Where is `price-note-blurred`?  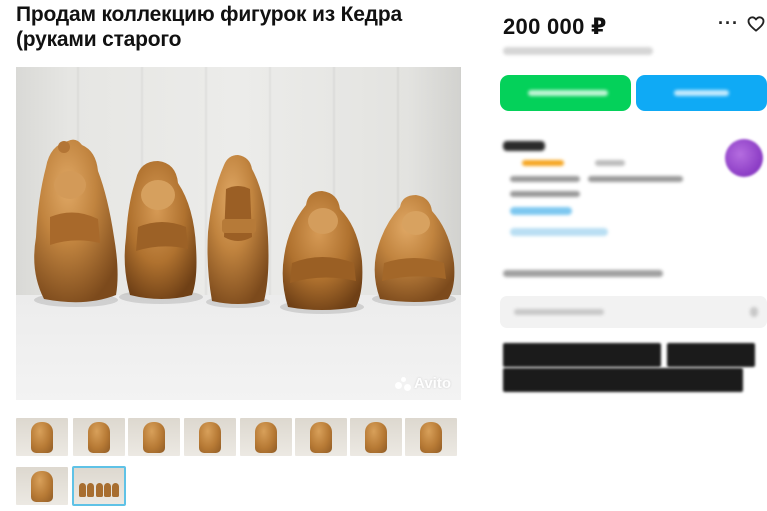 price-note-blurred is located at coordinates (578, 51).